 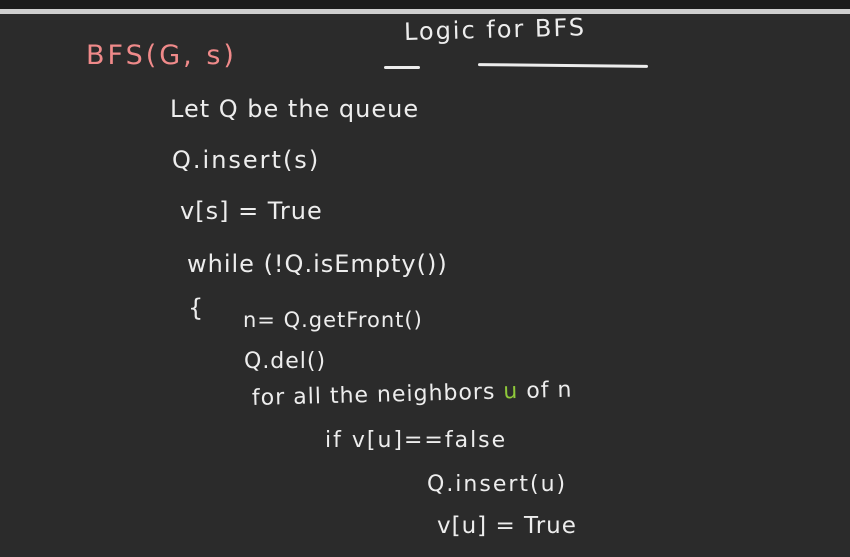 I want to click on code-line-mark-visited-neighbor: v[u] = True, so click(x=507, y=526).